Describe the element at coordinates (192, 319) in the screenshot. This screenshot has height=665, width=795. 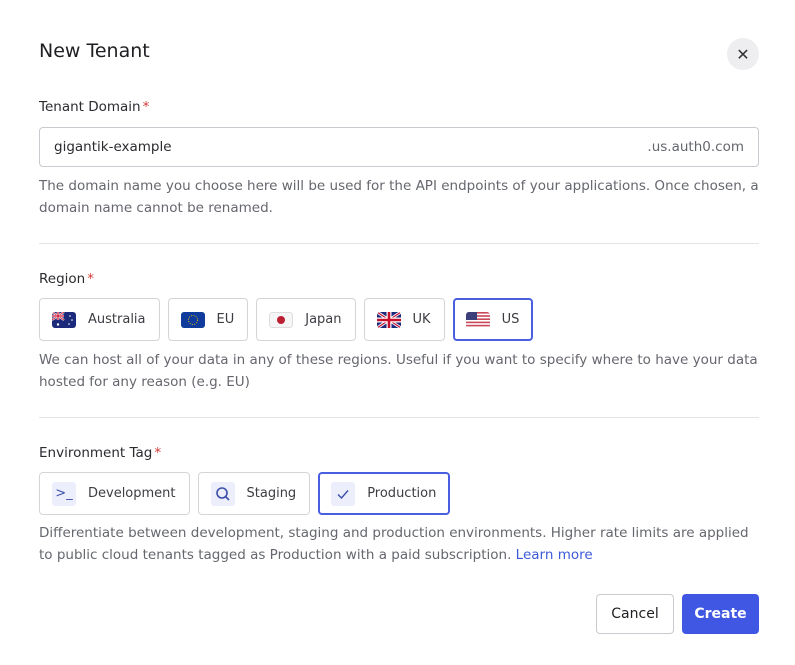
I see `eu-flag-icon` at that location.